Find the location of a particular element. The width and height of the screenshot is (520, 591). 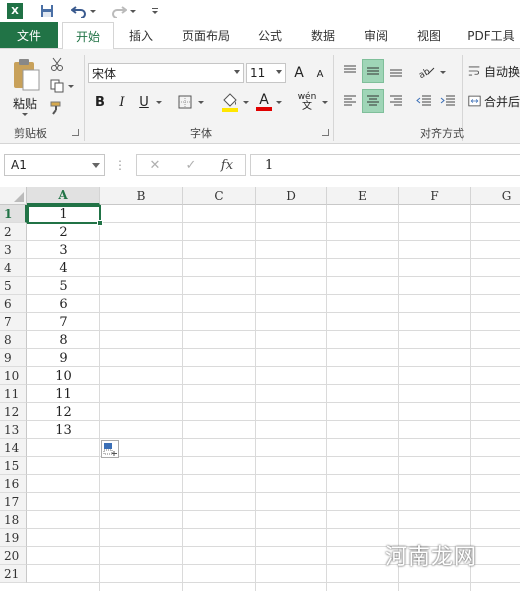

cut-icon is located at coordinates (57, 64).